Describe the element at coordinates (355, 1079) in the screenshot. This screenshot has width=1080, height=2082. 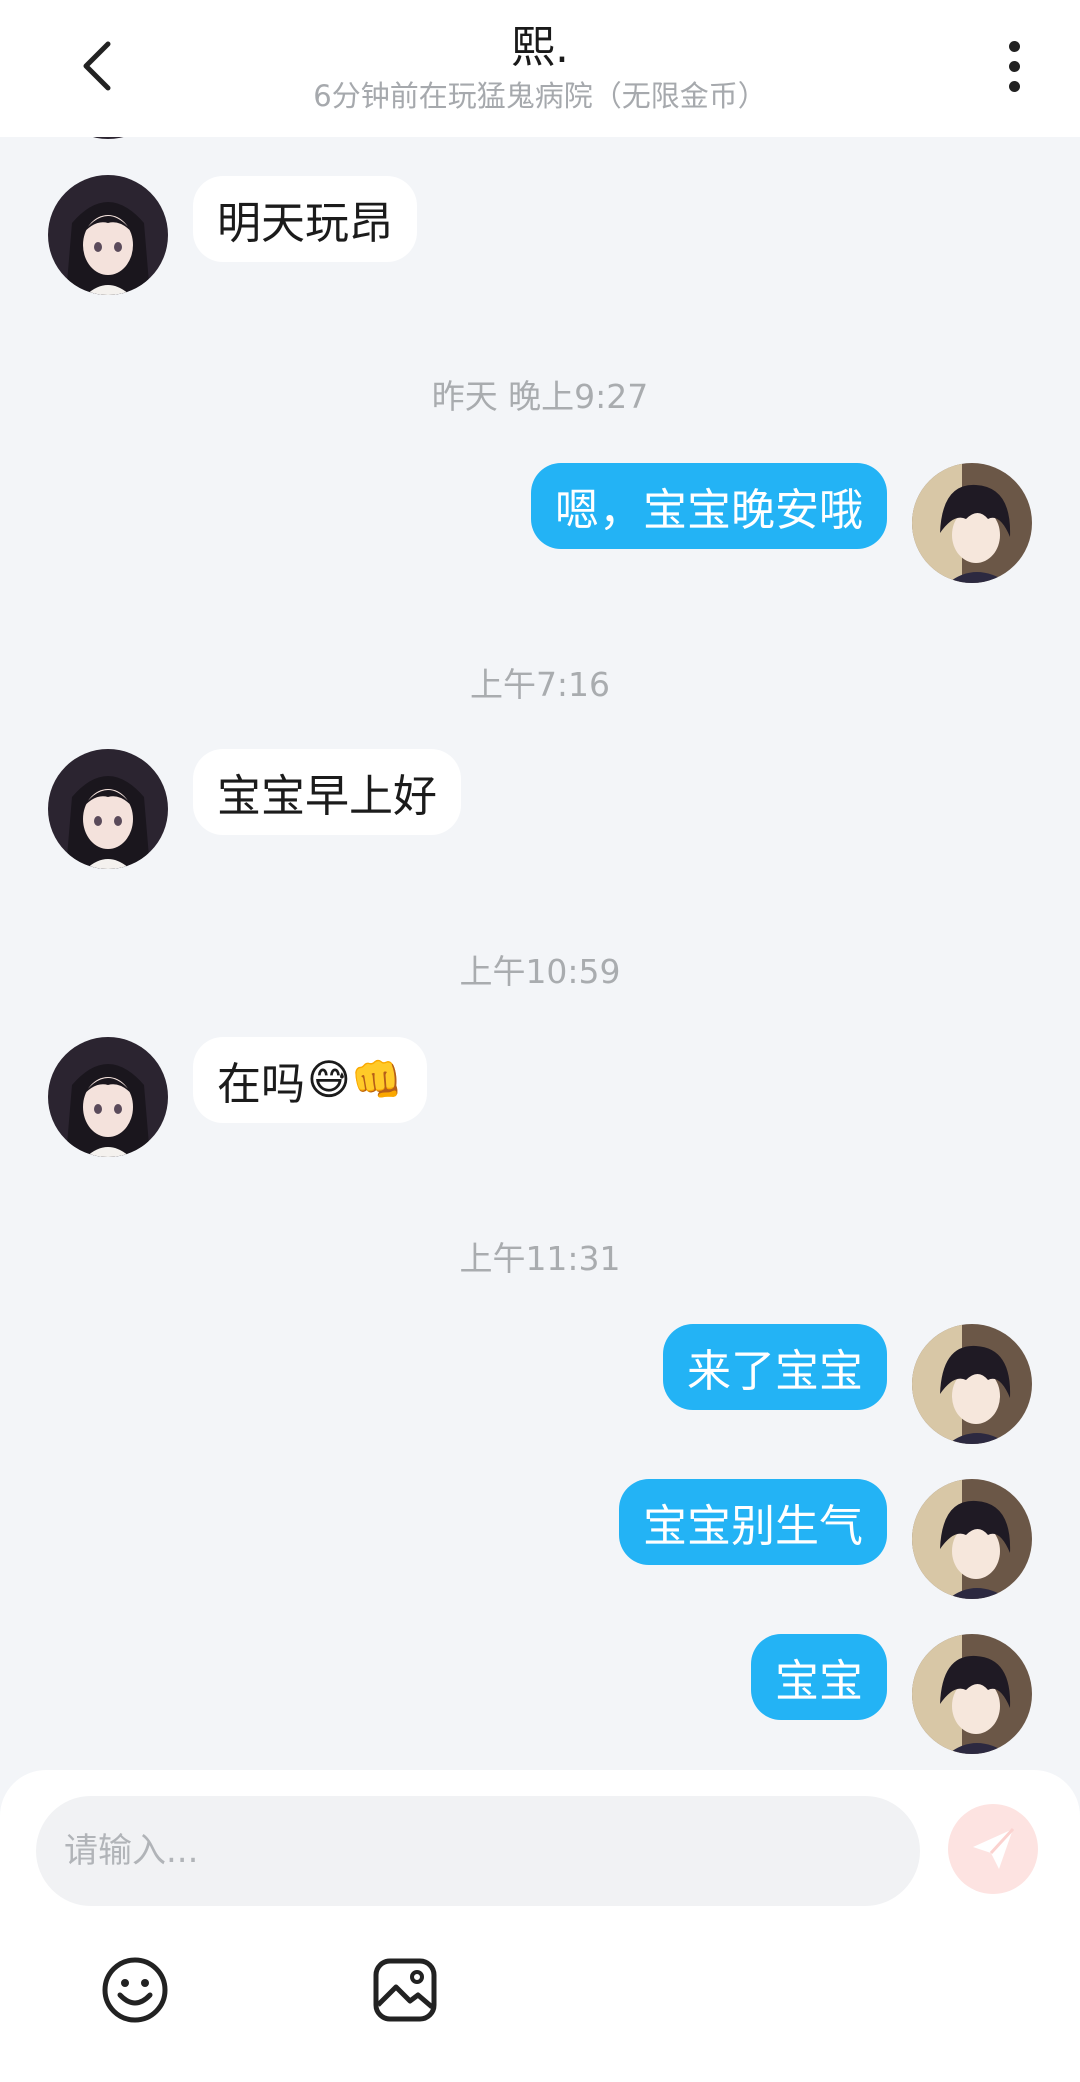
I see `emoji-sweat-smile-fist: 😅👊` at that location.